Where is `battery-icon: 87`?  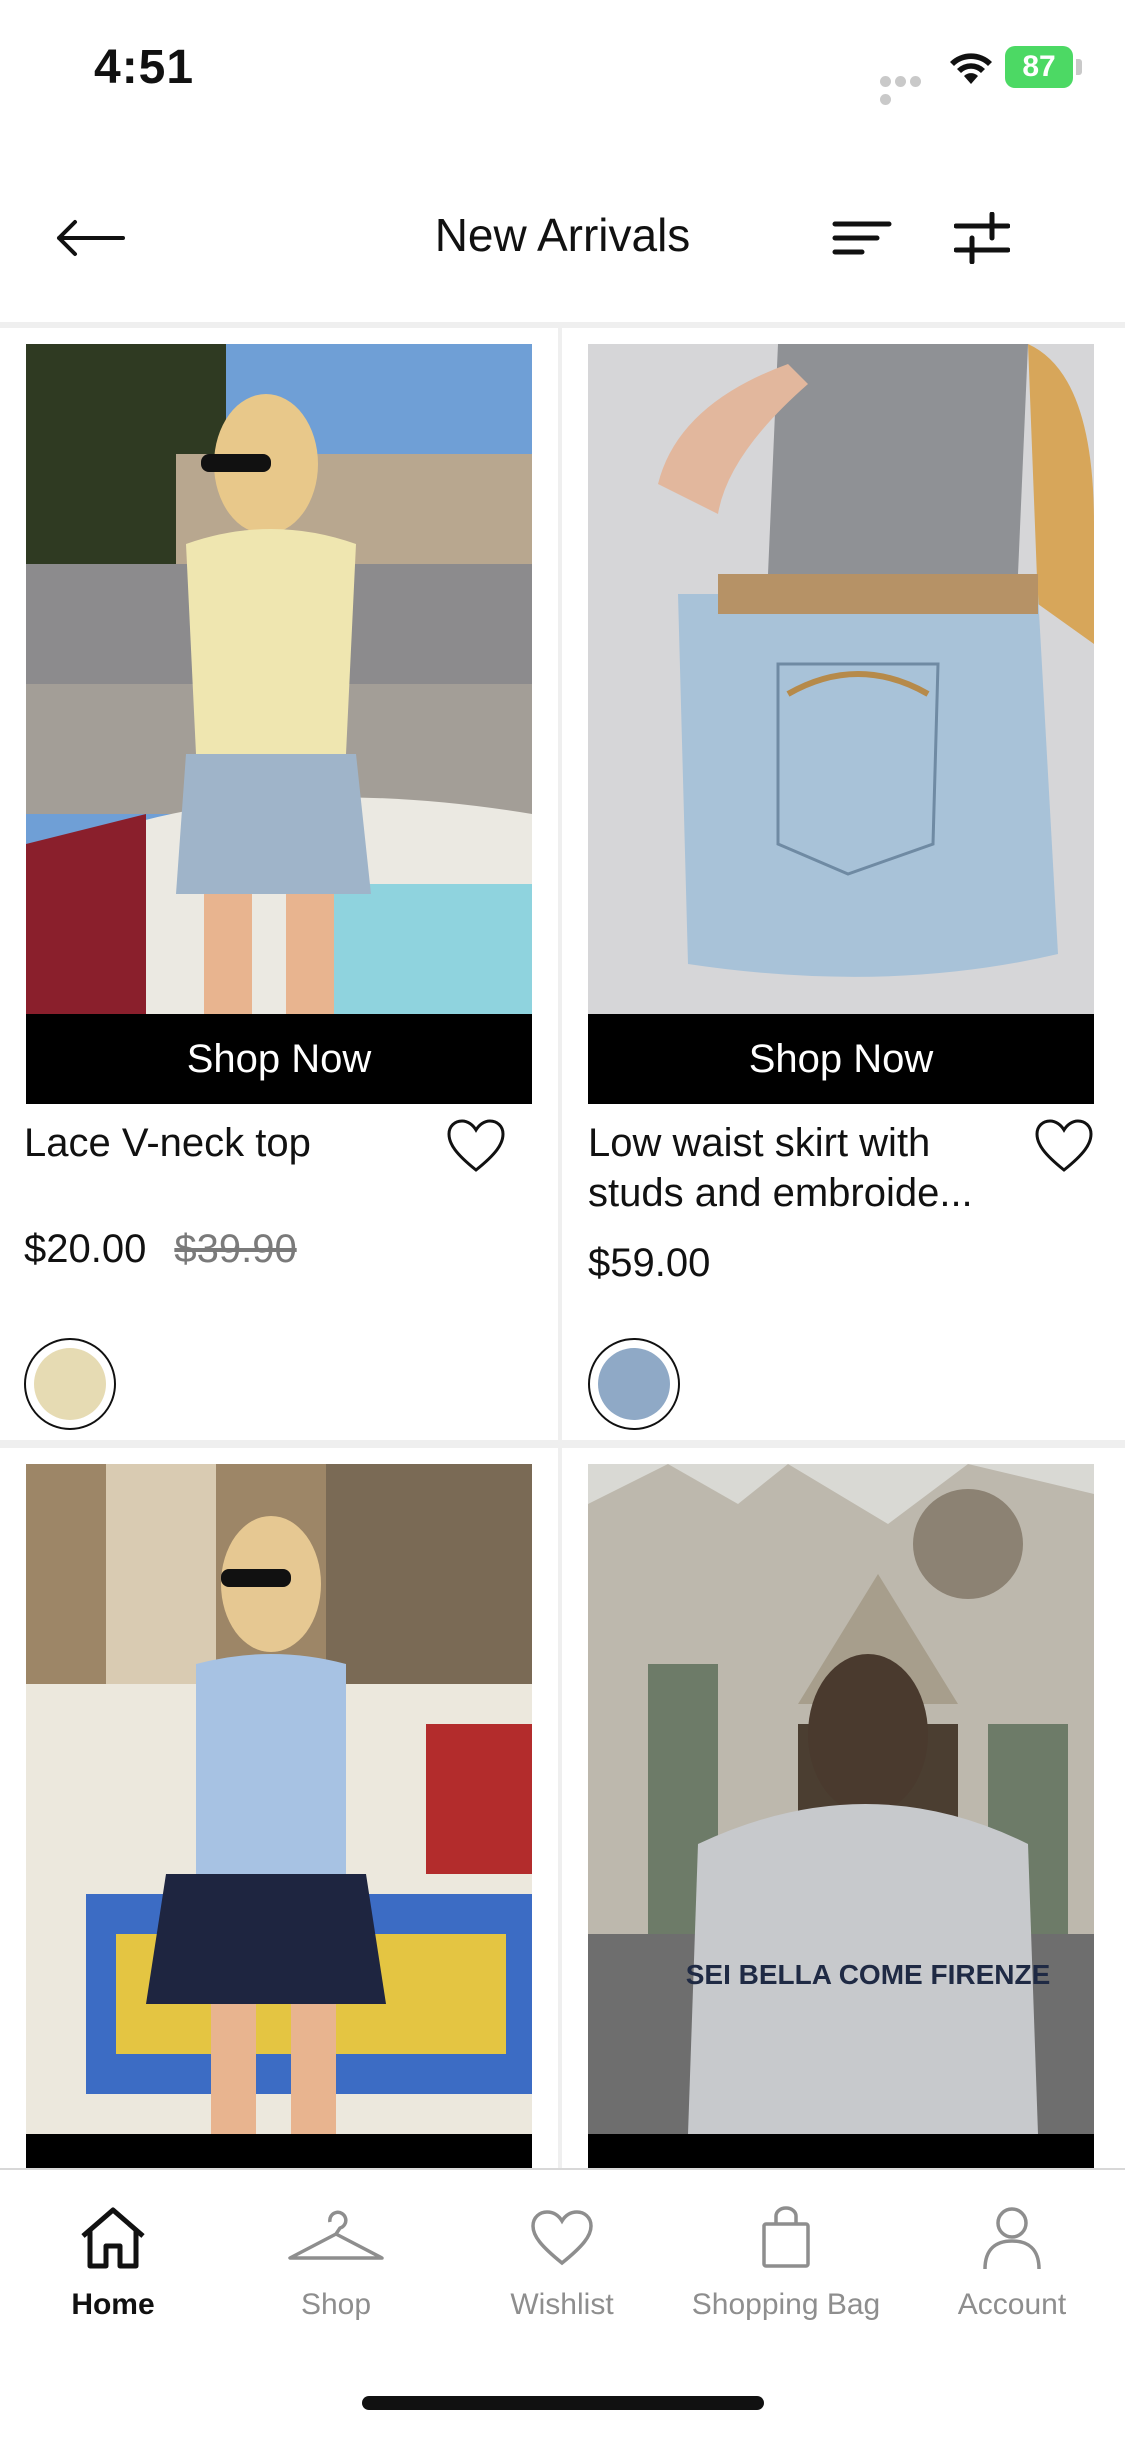
battery-icon: 87 is located at coordinates (1044, 67).